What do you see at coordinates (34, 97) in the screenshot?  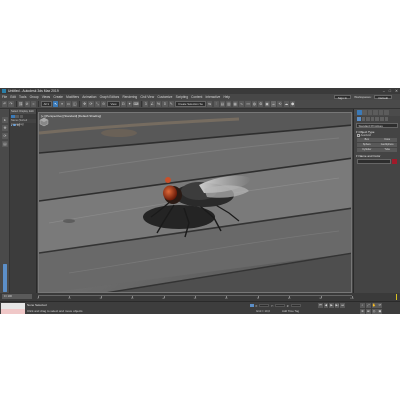 I see `menu-group: Group` at bounding box center [34, 97].